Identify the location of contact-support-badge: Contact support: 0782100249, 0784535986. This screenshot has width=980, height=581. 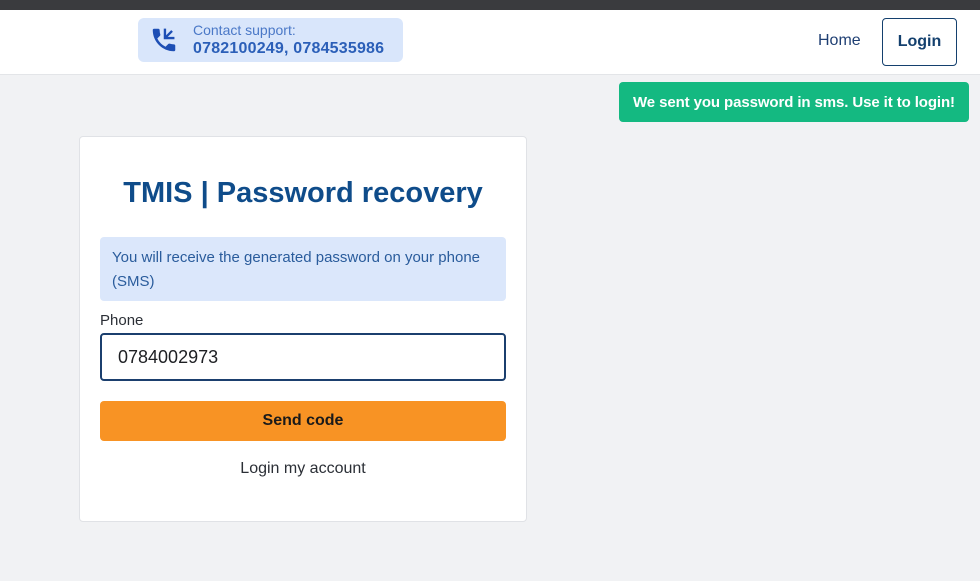
(270, 40).